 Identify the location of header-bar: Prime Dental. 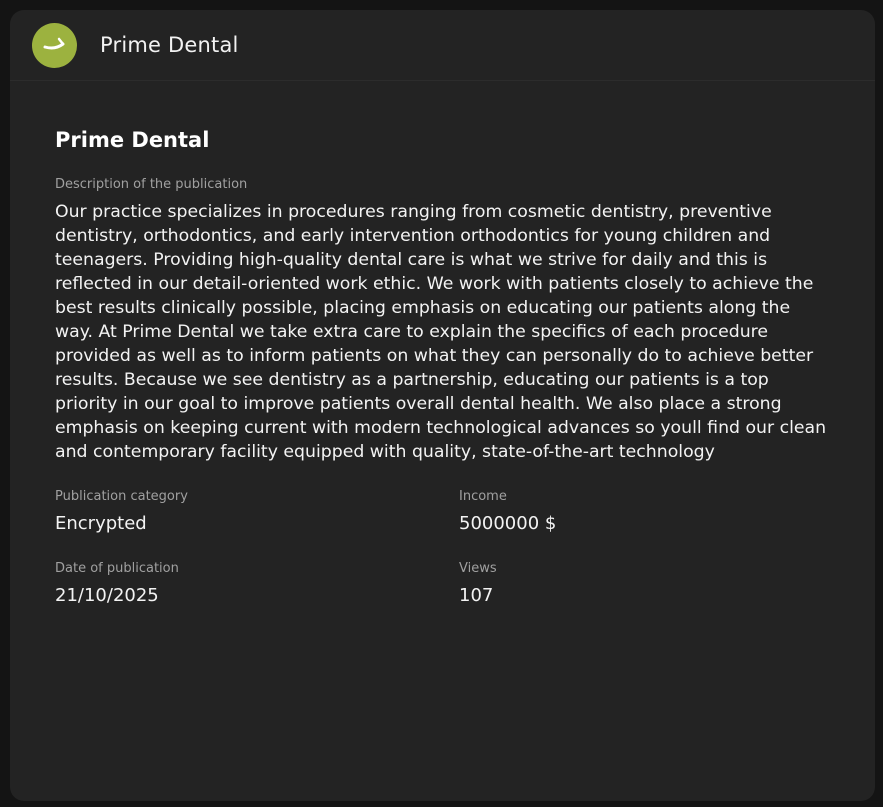
(442, 45).